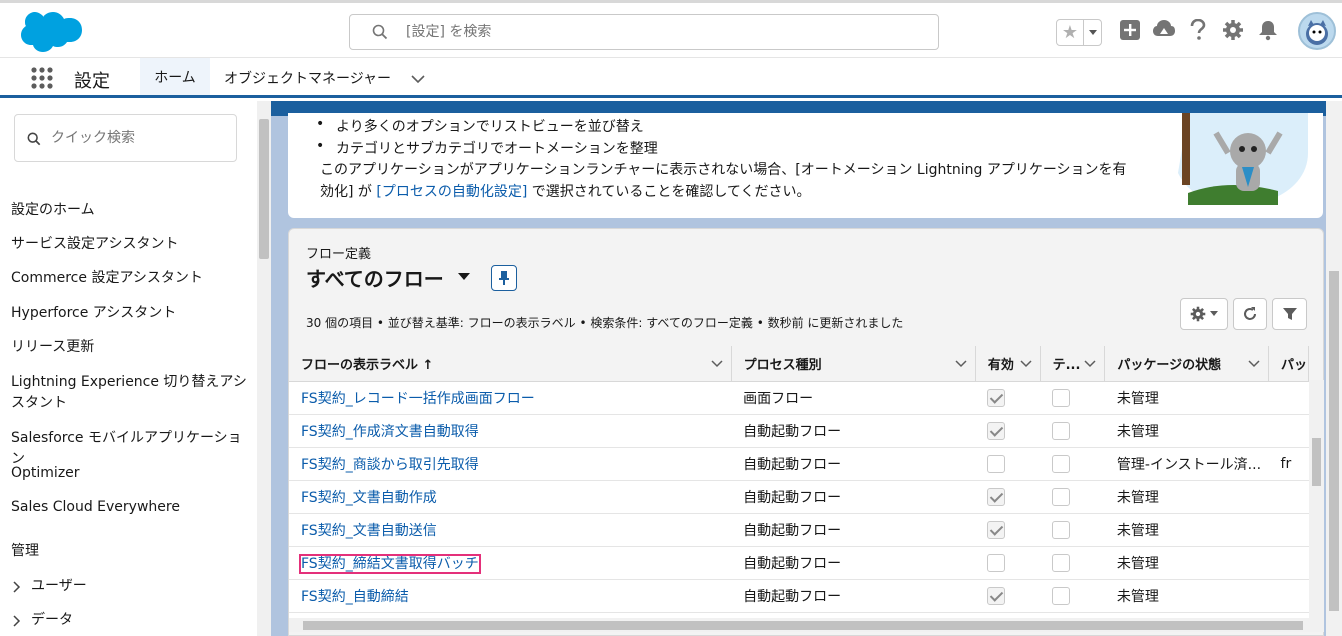 The height and width of the screenshot is (636, 1342). Describe the element at coordinates (1092, 32) in the screenshot. I see `favorites-dropdown-icon` at that location.